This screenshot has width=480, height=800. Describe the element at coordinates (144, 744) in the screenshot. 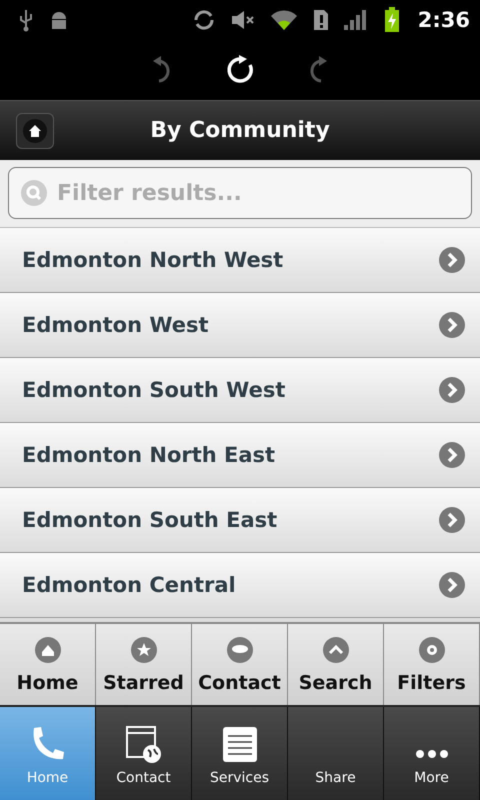

I see `browser-globe-icon` at that location.